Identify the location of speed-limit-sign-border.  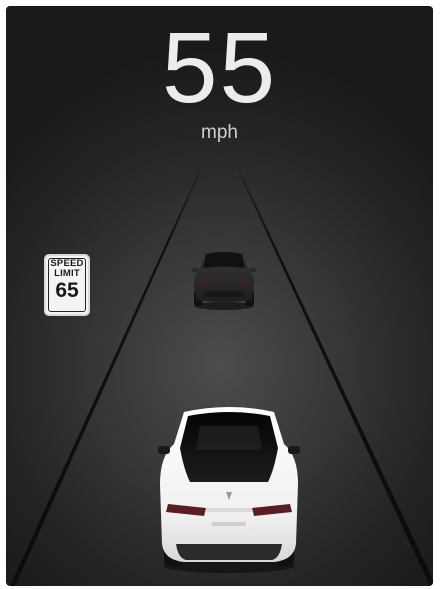
(67, 285).